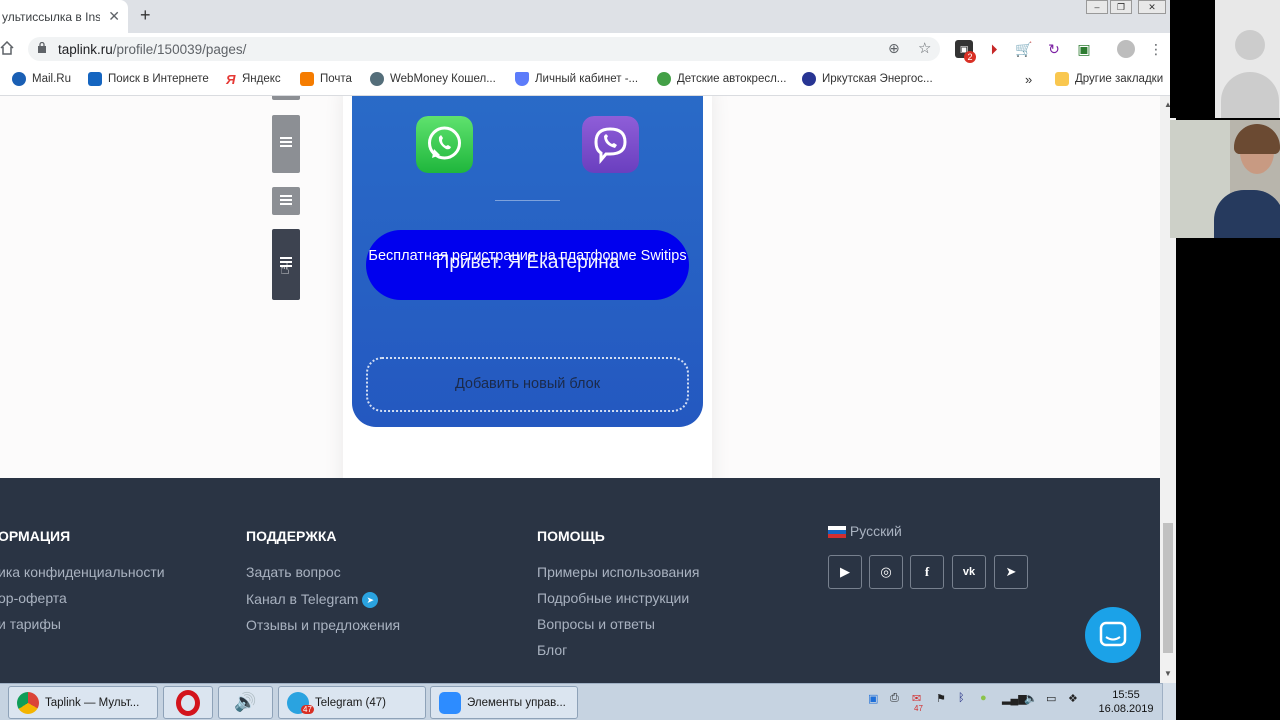 The image size is (1280, 720). Describe the element at coordinates (873, 698) in the screenshot. I see `tray-zoom-icon: ▣` at that location.